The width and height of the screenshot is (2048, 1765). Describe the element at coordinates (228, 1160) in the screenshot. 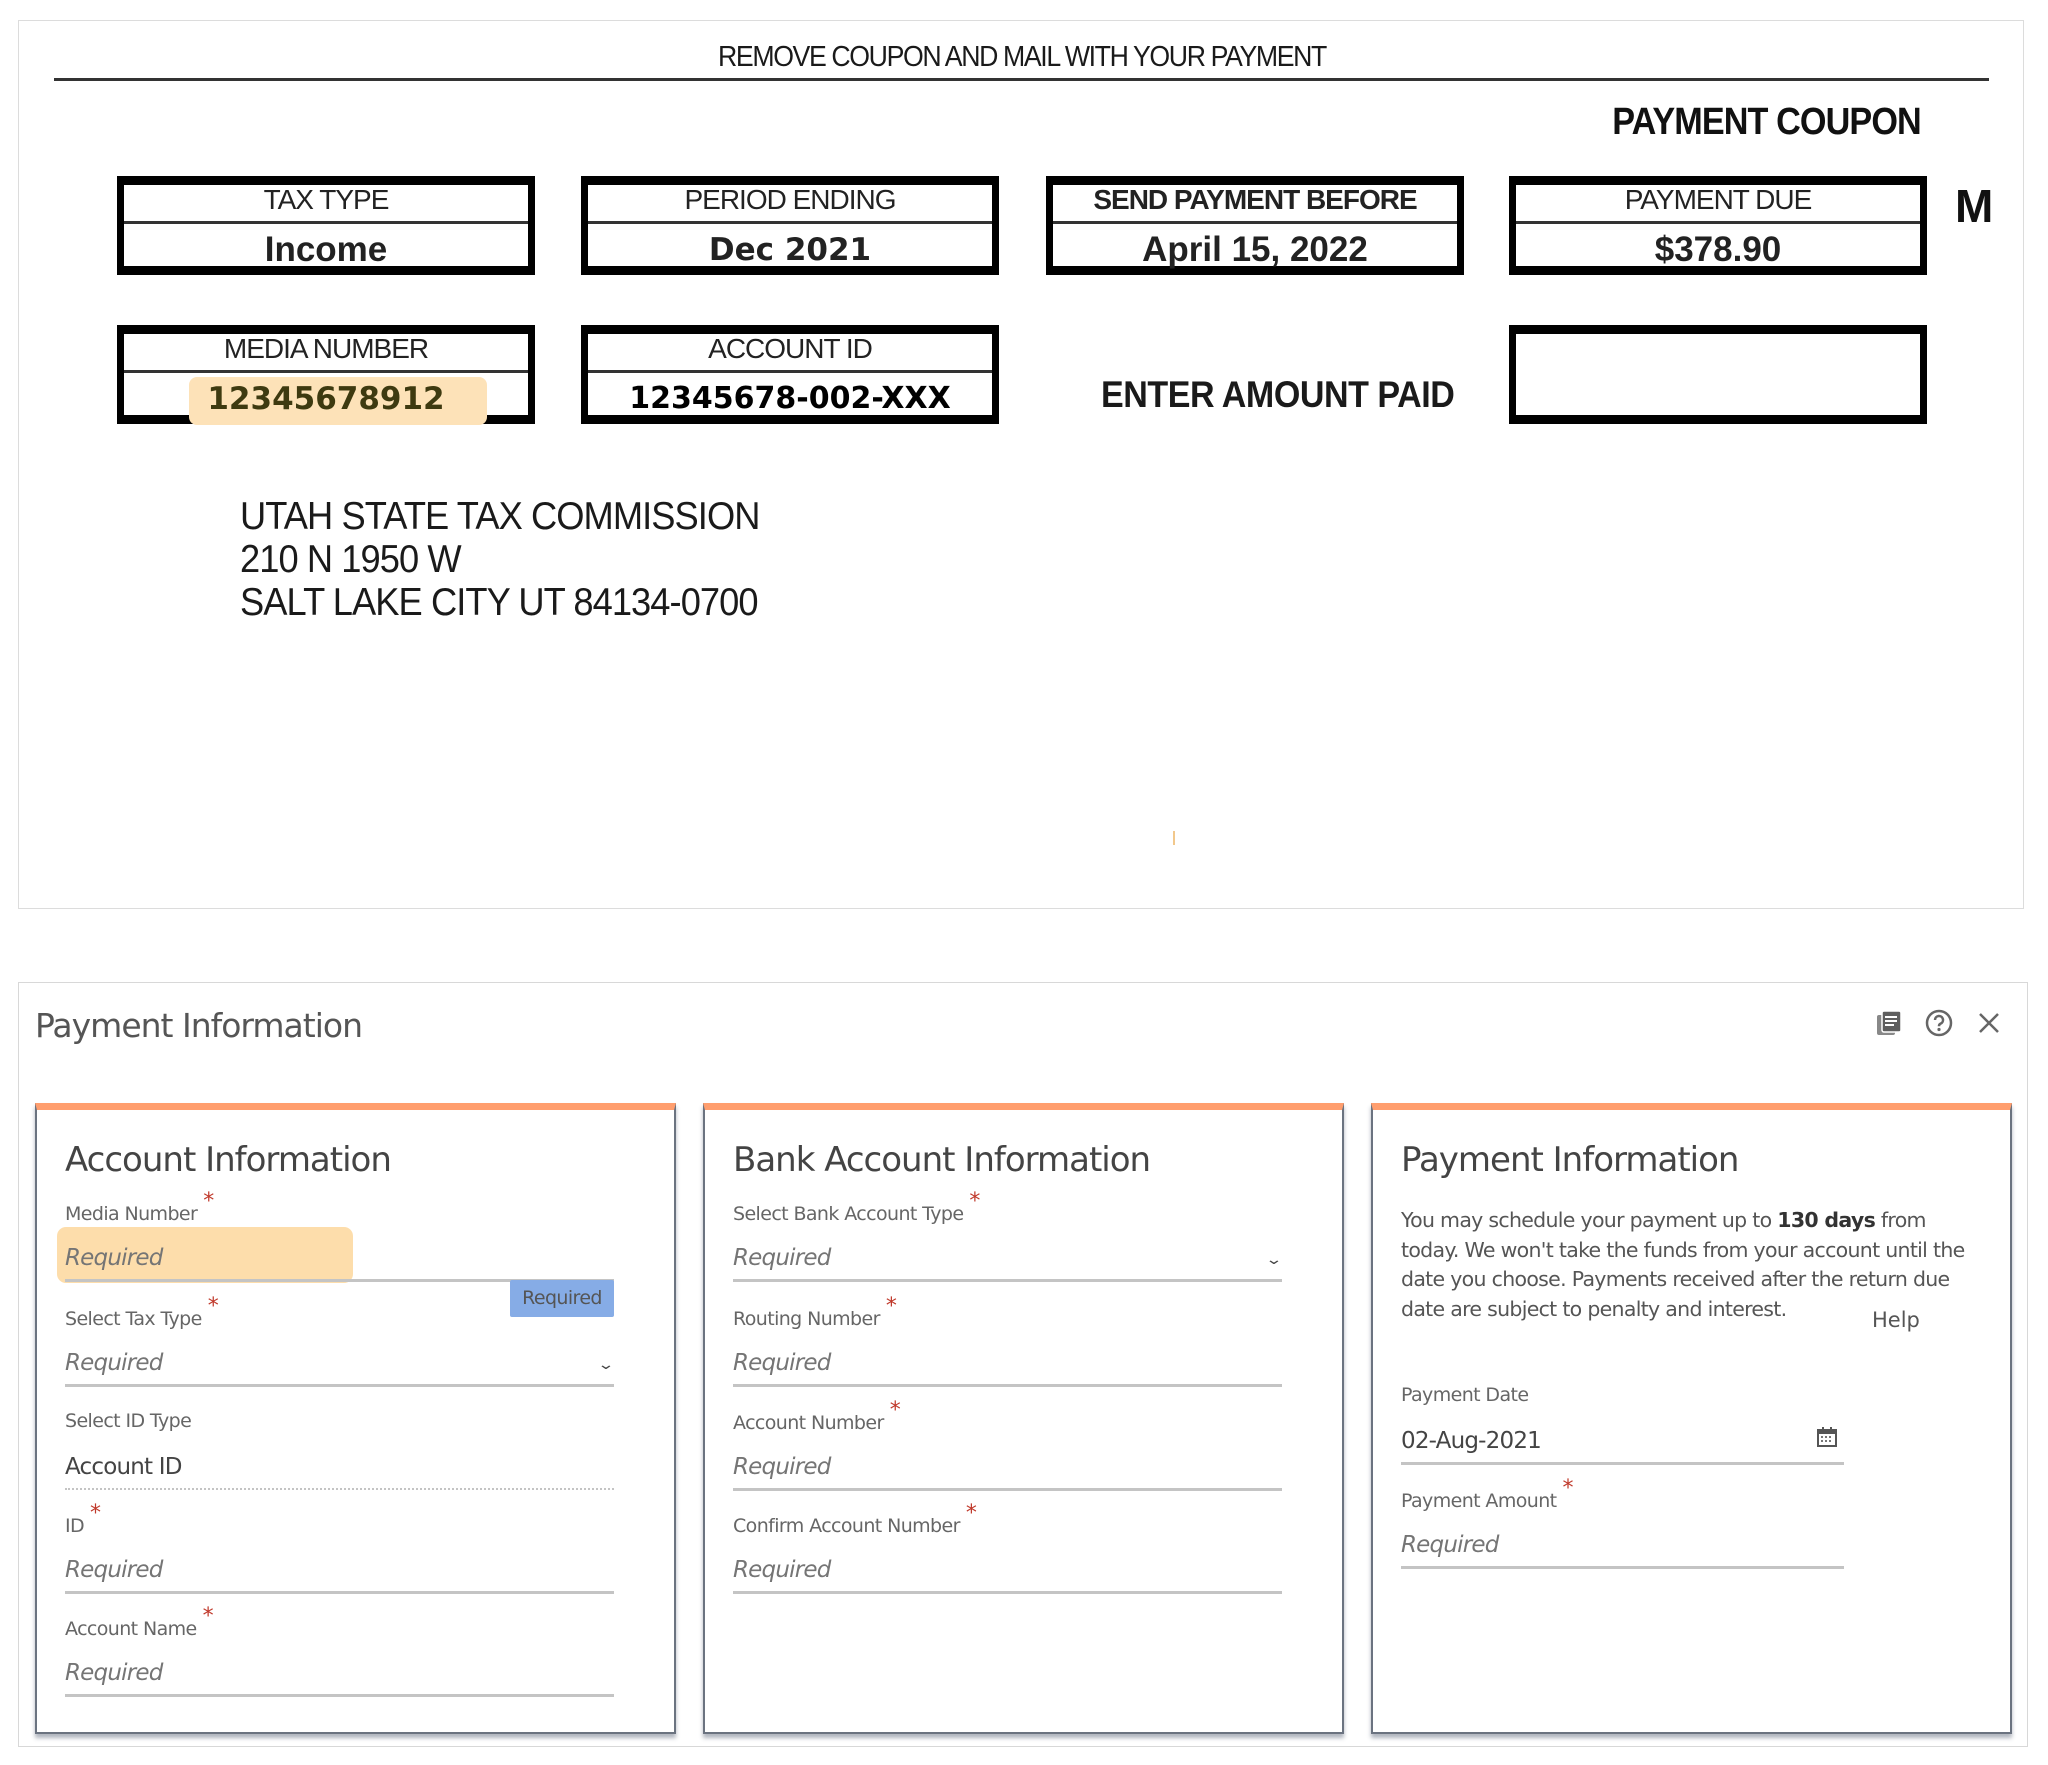

I see `card-heading: Account Information` at that location.